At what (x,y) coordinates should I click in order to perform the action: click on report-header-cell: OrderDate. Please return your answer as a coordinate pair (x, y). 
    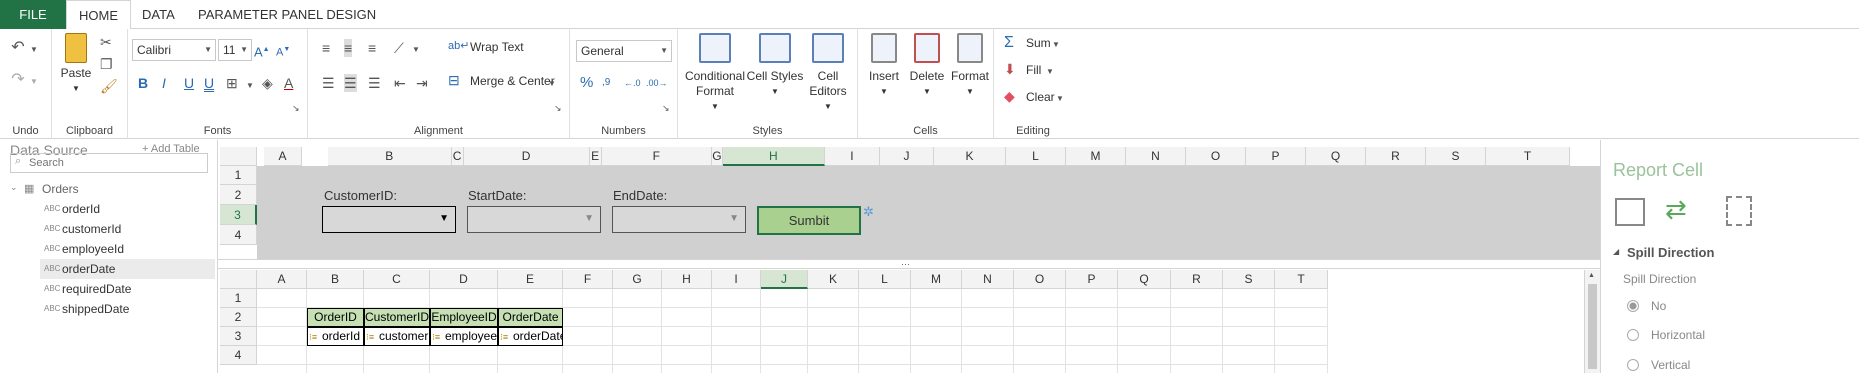
    Looking at the image, I should click on (530, 317).